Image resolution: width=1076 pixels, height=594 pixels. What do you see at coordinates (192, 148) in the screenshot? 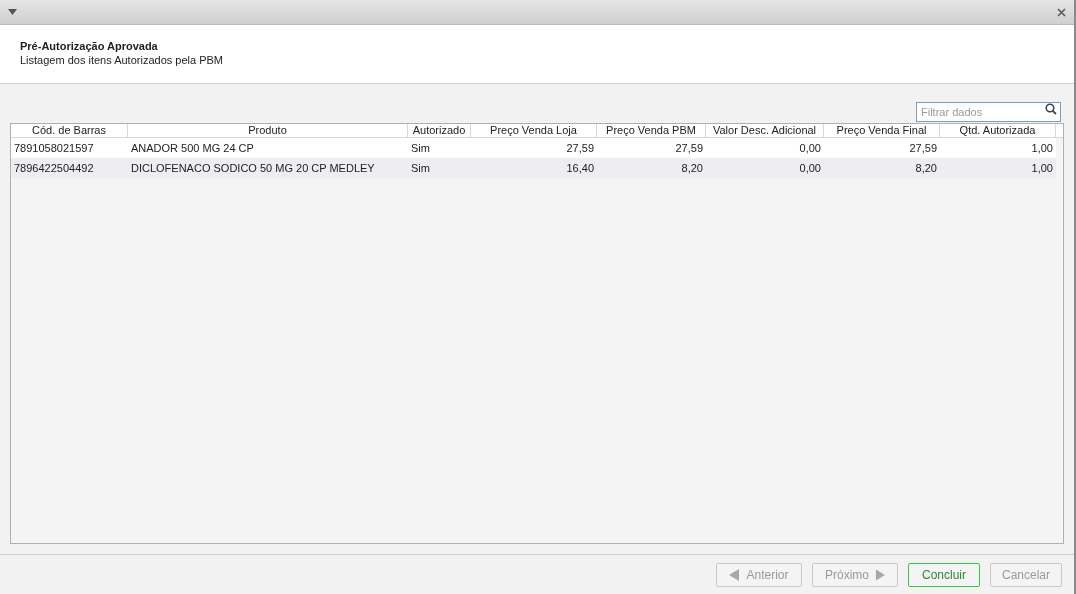
I see `table-cell-text: ANADOR 500 MG 24 CP` at bounding box center [192, 148].